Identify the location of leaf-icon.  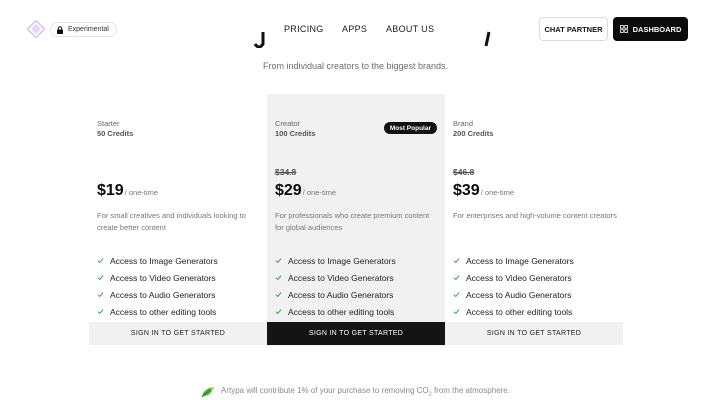
(208, 392).